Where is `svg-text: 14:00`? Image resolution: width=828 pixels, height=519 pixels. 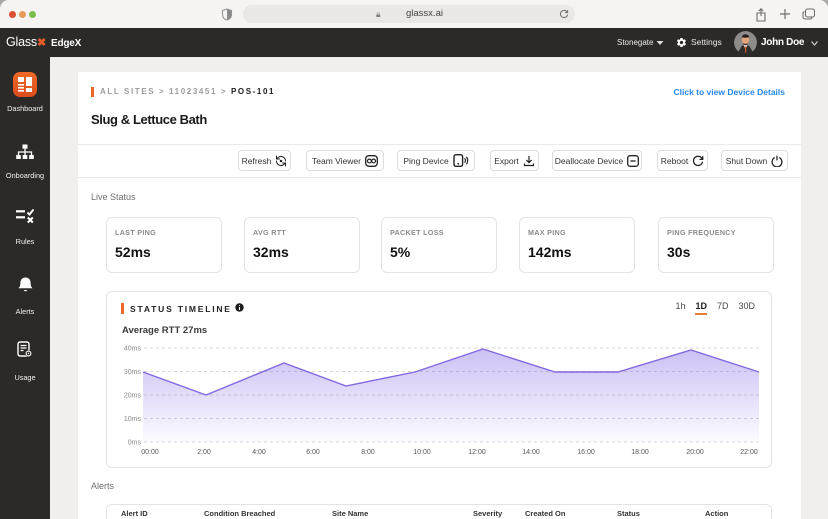
svg-text: 14:00 is located at coordinates (531, 452).